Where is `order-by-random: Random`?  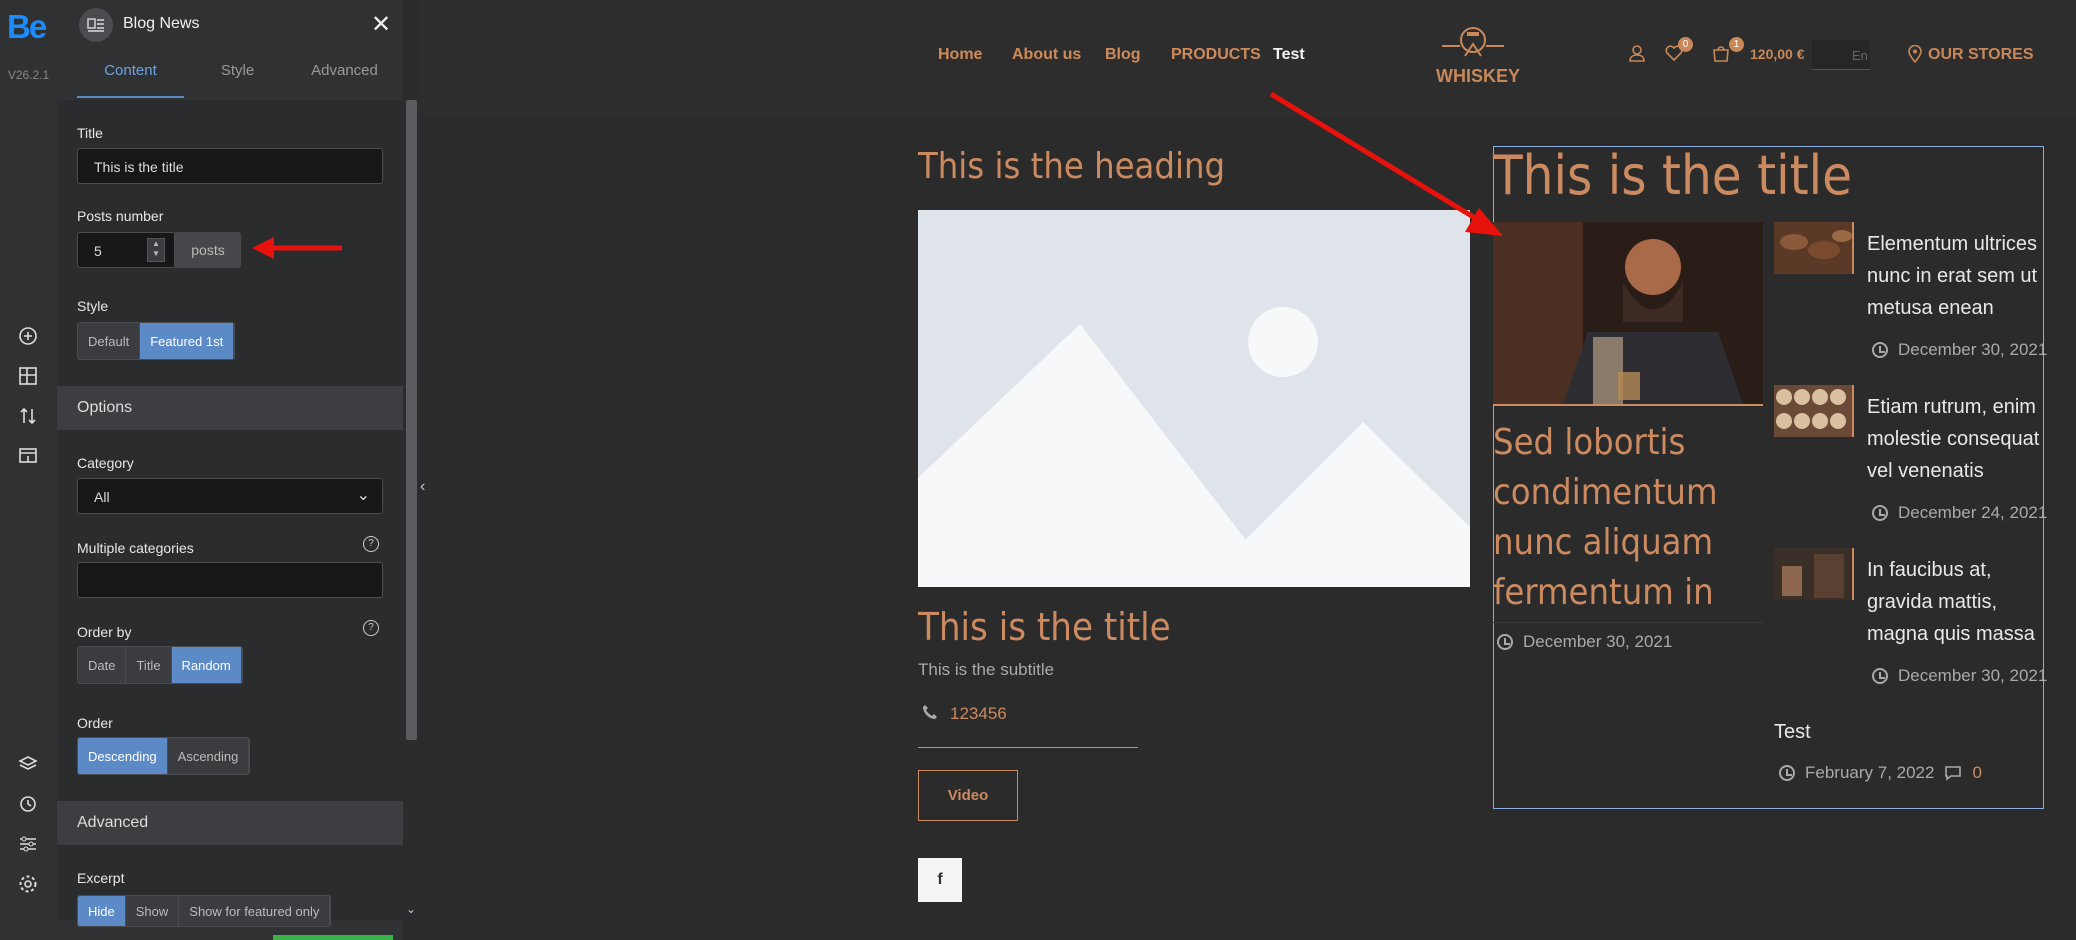 order-by-random: Random is located at coordinates (206, 665).